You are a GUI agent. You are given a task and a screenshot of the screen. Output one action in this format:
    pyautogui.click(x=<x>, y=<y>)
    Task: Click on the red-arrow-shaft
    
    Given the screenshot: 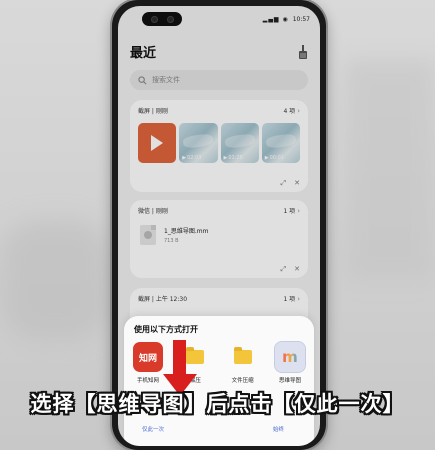 What is the action you would take?
    pyautogui.click(x=179, y=359)
    